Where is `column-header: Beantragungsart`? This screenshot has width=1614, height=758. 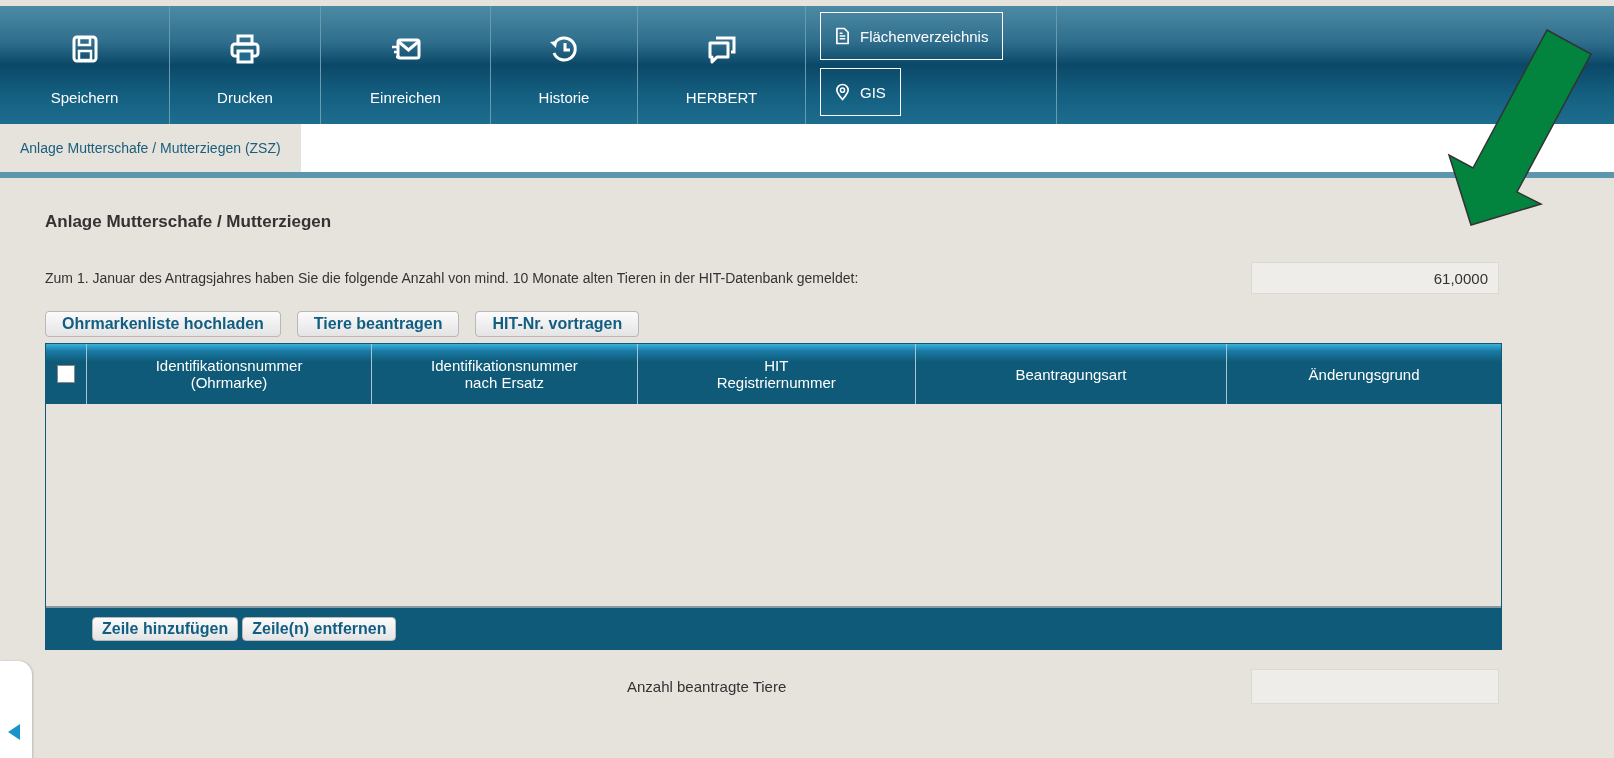
column-header: Beantragungsart is located at coordinates (1071, 374).